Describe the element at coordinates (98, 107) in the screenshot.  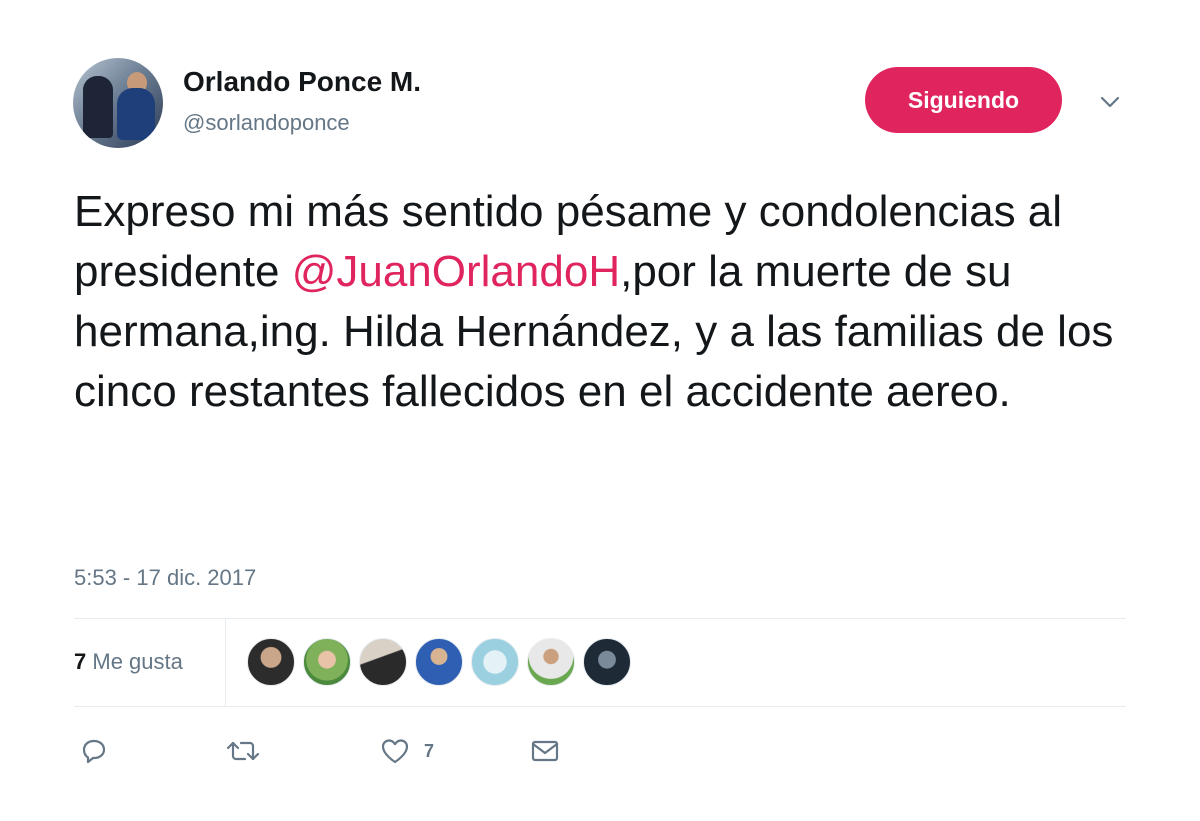
I see `avatar-figure-left` at that location.